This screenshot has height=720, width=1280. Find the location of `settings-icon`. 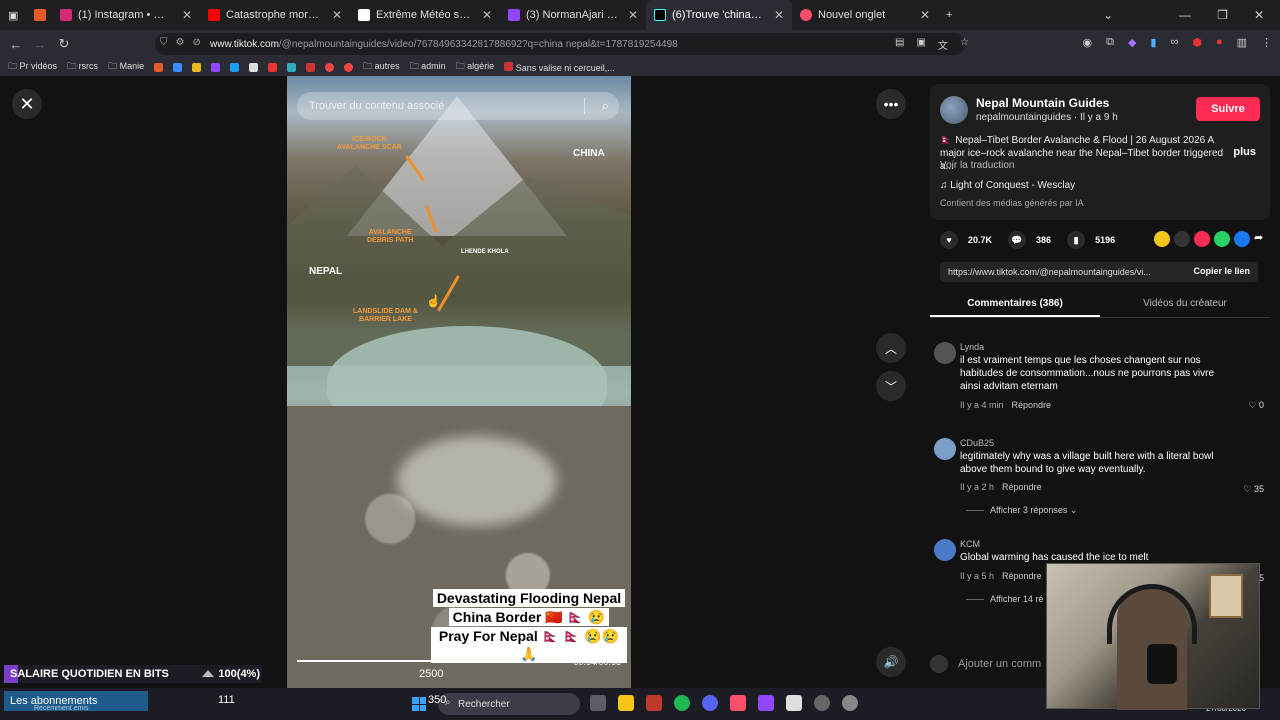

settings-icon is located at coordinates (850, 703).